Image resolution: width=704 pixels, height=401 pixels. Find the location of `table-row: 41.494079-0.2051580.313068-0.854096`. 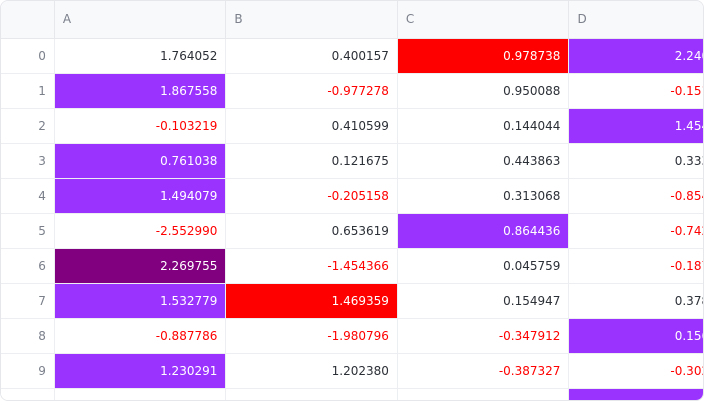

table-row: 41.494079-0.2051580.313068-0.854096 is located at coordinates (352, 196).